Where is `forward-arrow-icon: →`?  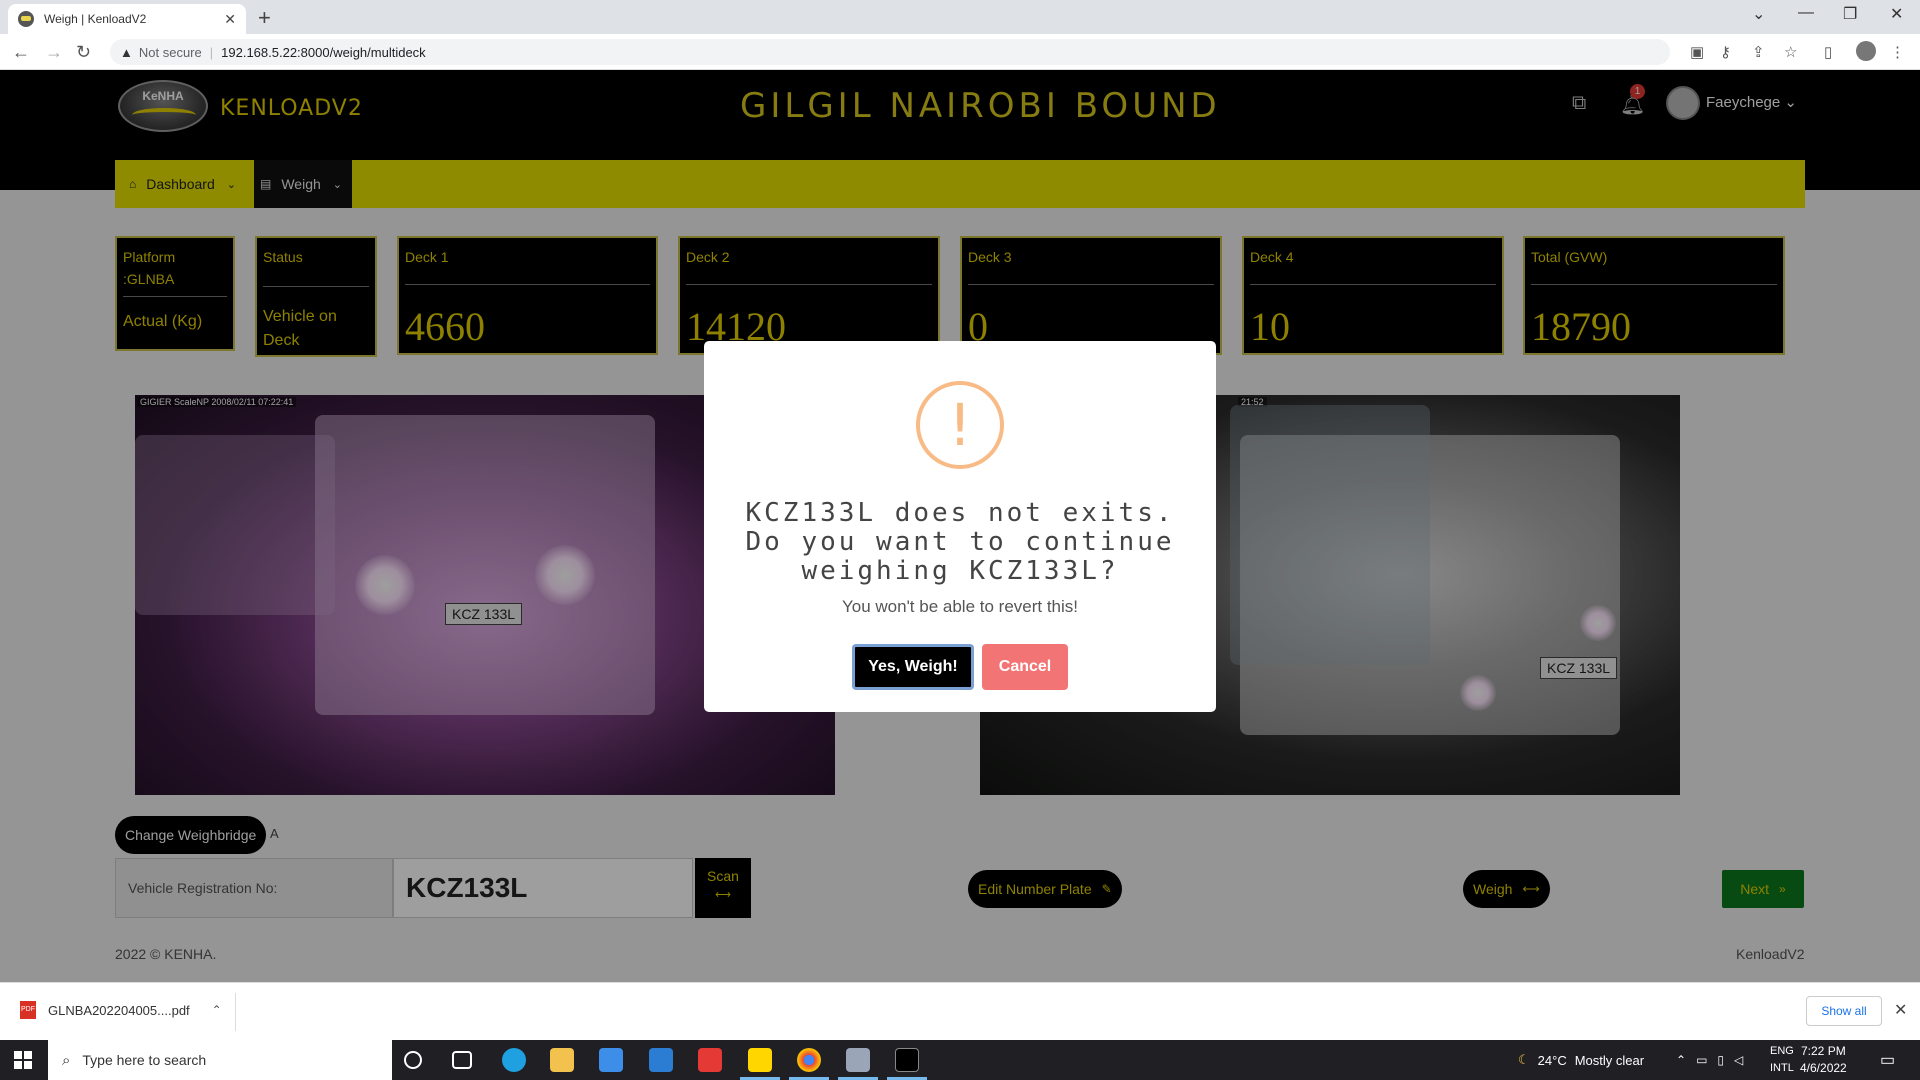 forward-arrow-icon: → is located at coordinates (54, 52).